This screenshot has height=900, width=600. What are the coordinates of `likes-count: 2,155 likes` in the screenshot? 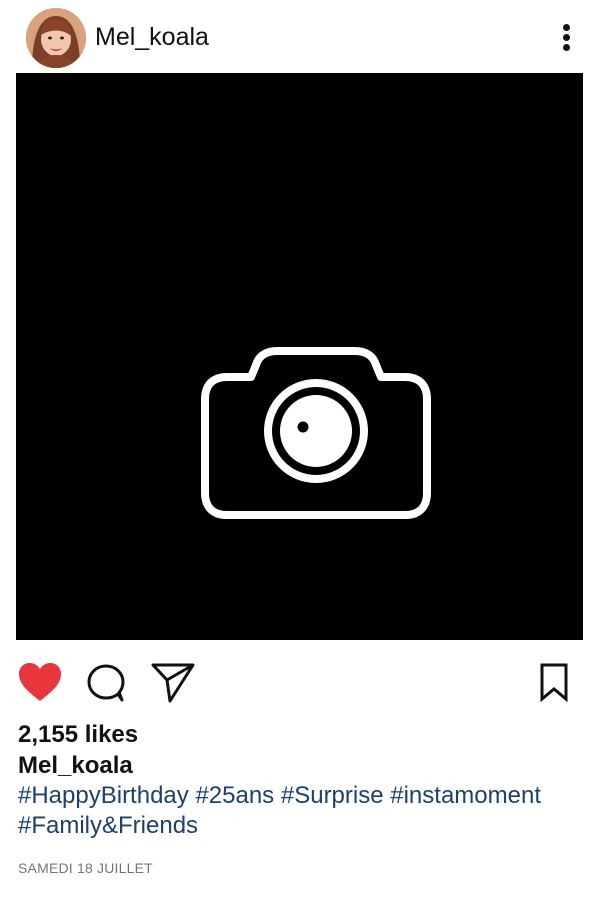 It's located at (78, 735).